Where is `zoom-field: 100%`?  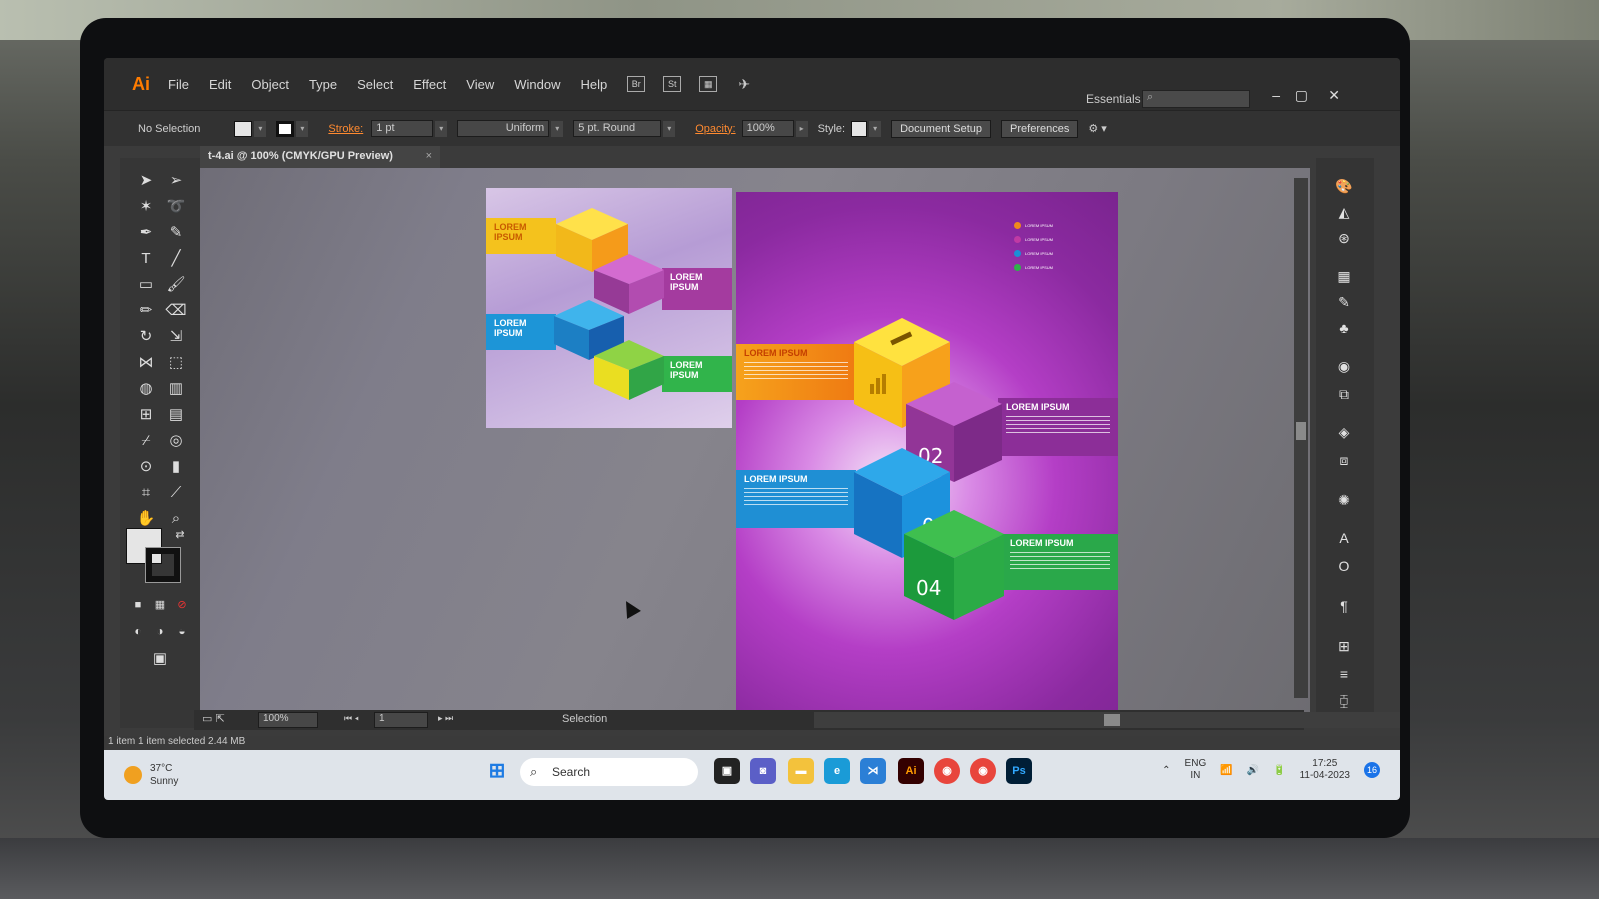 zoom-field: 100% is located at coordinates (288, 720).